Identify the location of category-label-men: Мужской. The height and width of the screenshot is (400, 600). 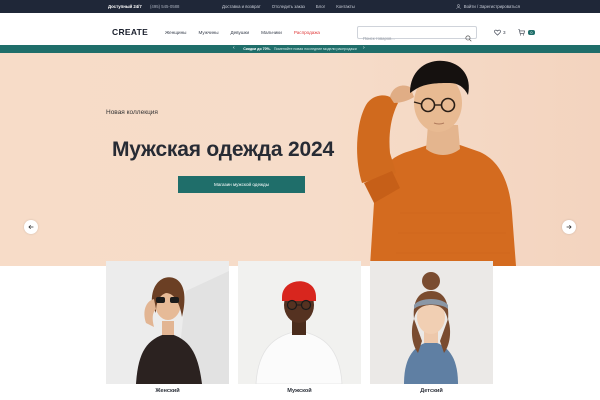
(299, 391).